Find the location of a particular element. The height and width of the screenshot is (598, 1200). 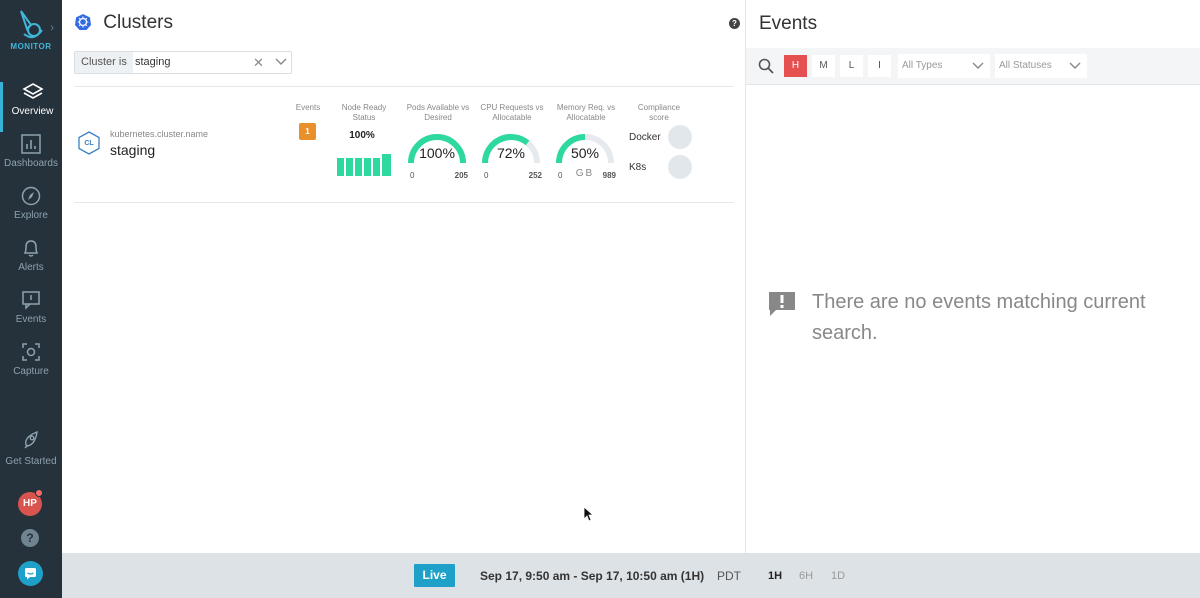

get-started-button: Get Started is located at coordinates (31, 447).